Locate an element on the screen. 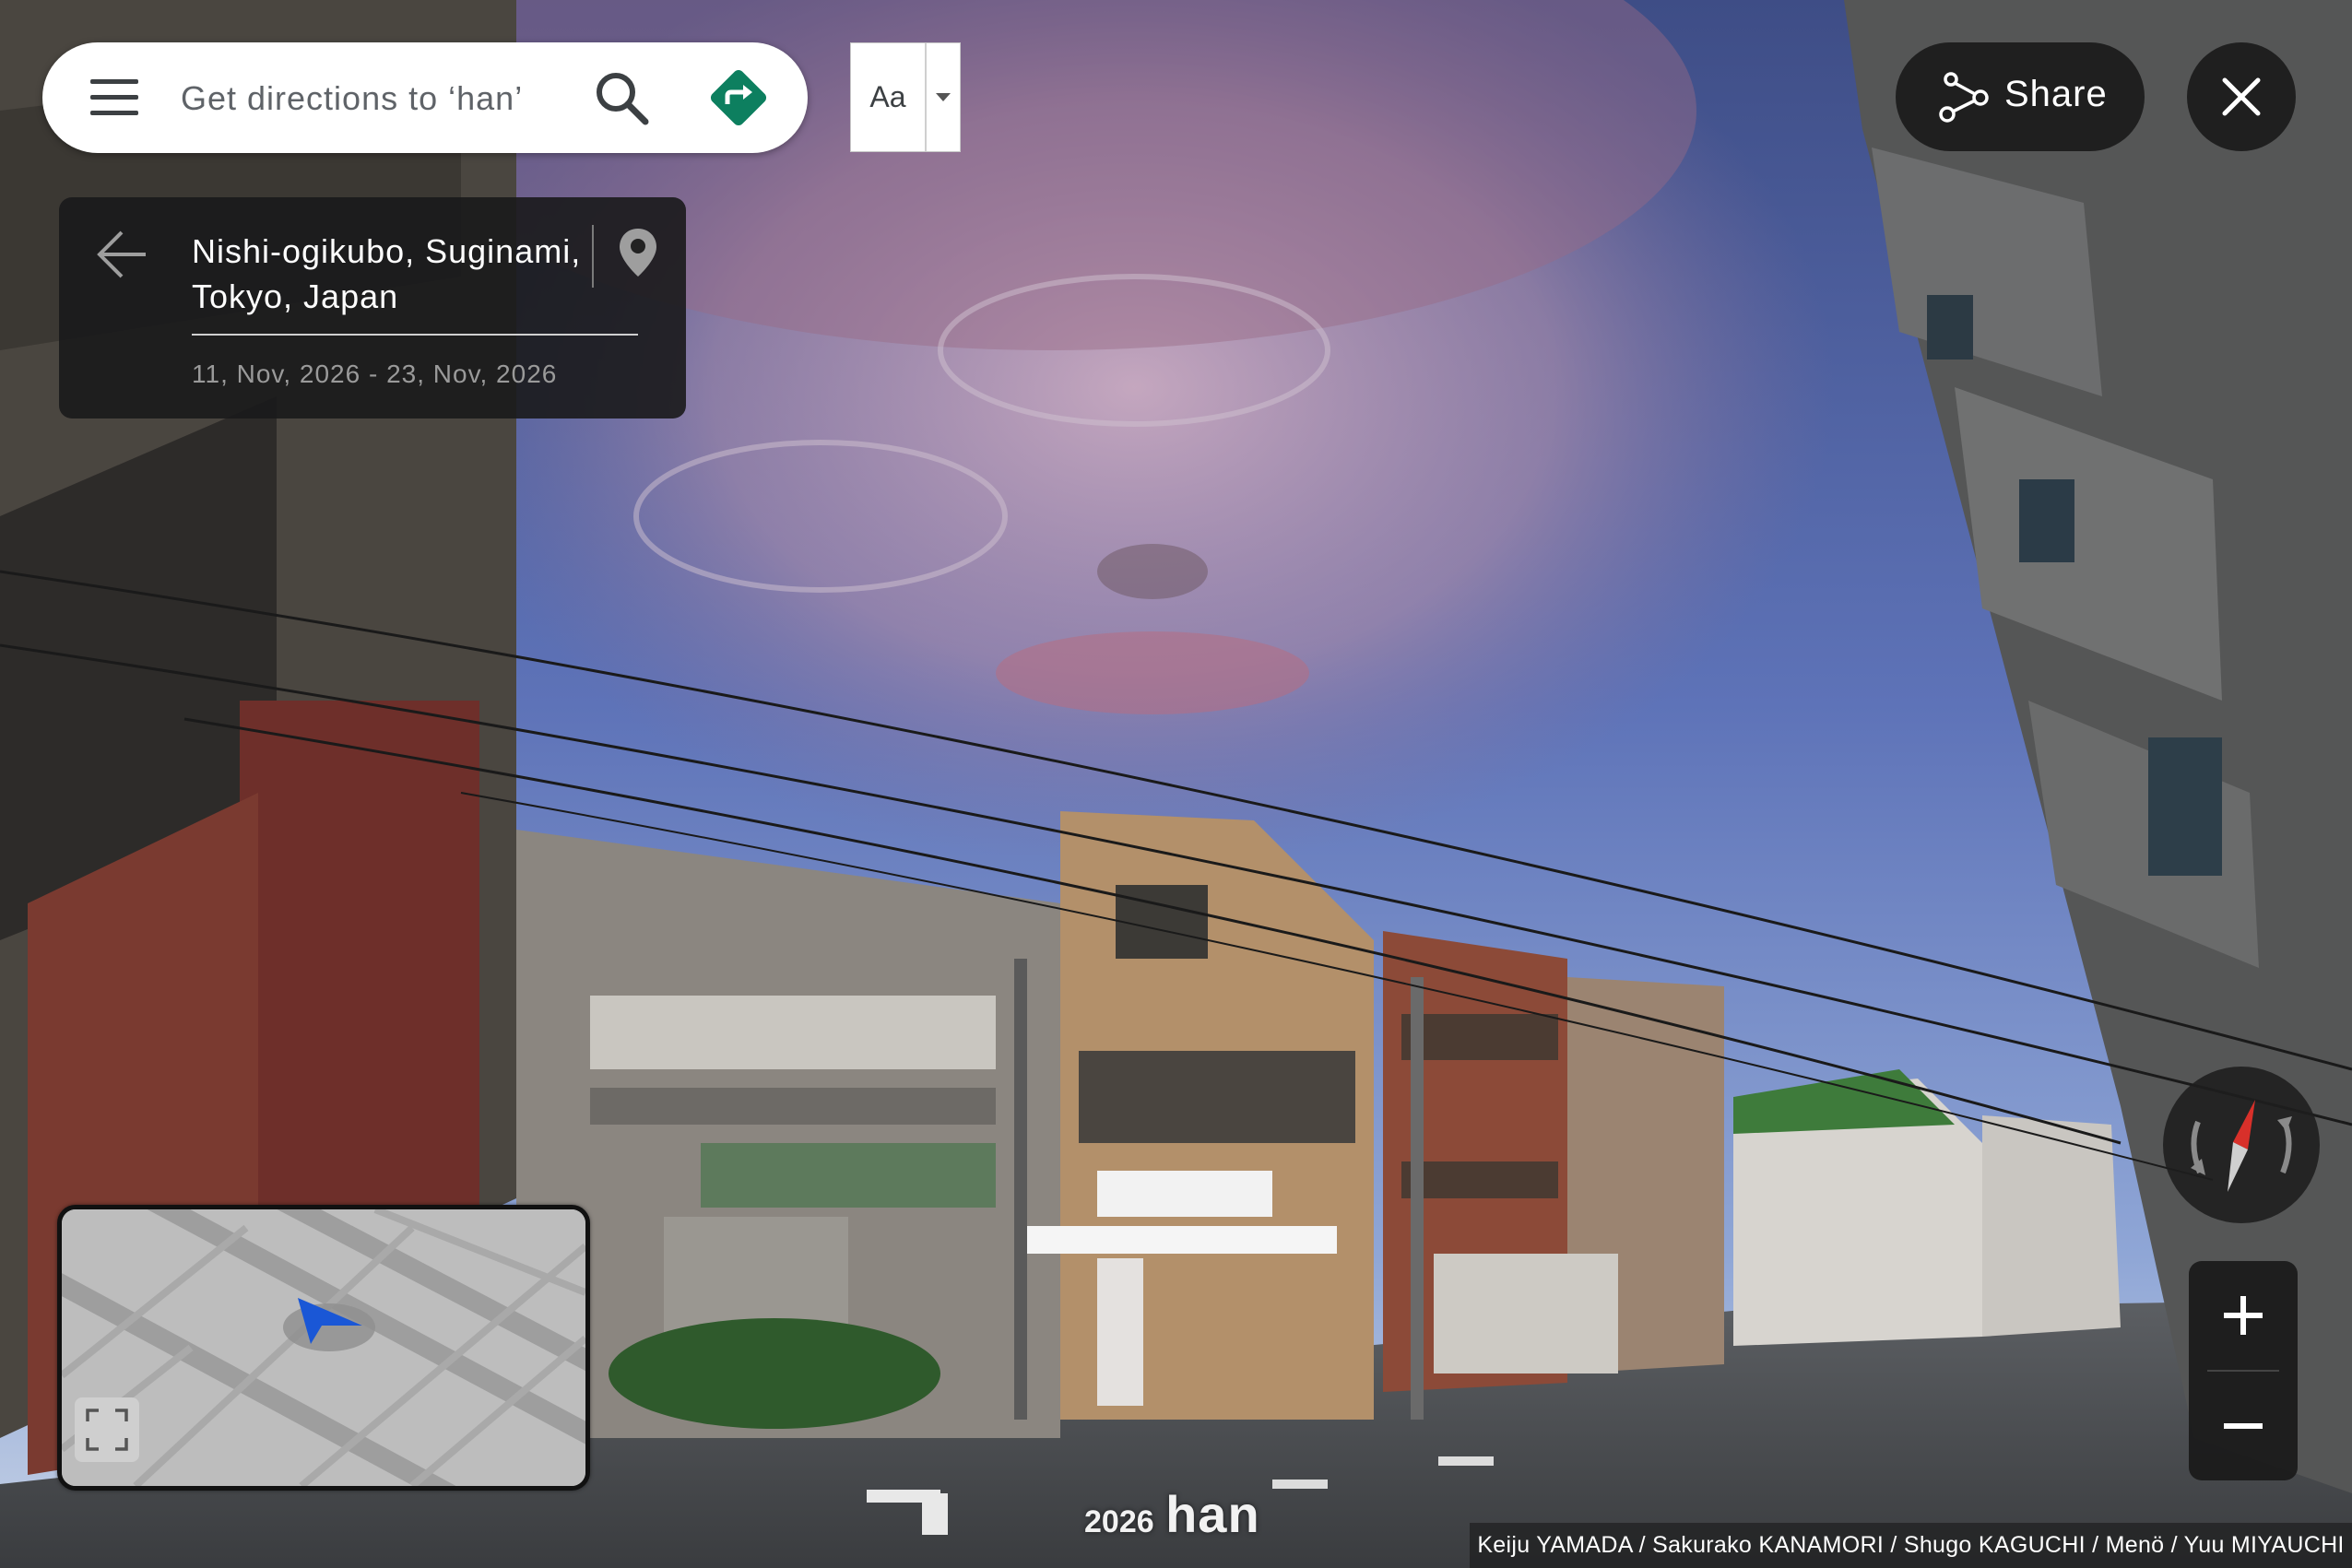 This screenshot has width=2352, height=1568. caret-down-icon is located at coordinates (943, 96).